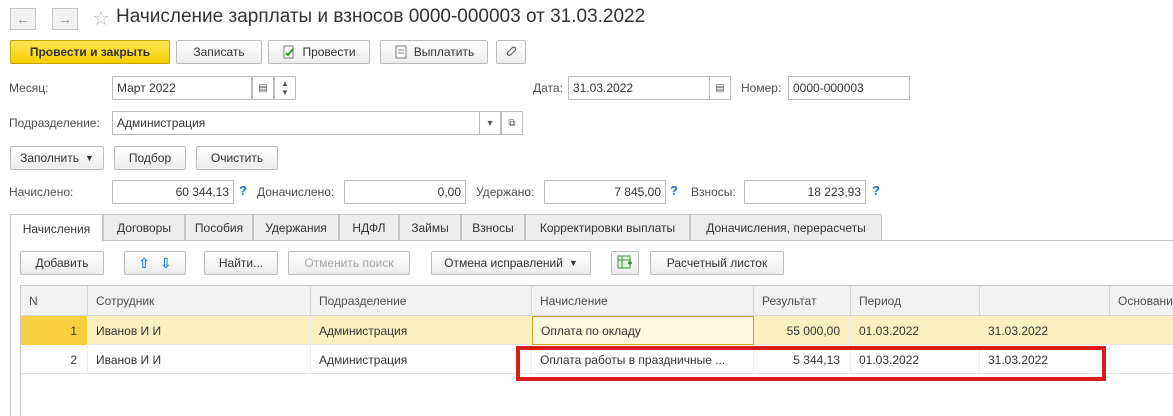  I want to click on contributions-field: 18 223,93, so click(805, 192).